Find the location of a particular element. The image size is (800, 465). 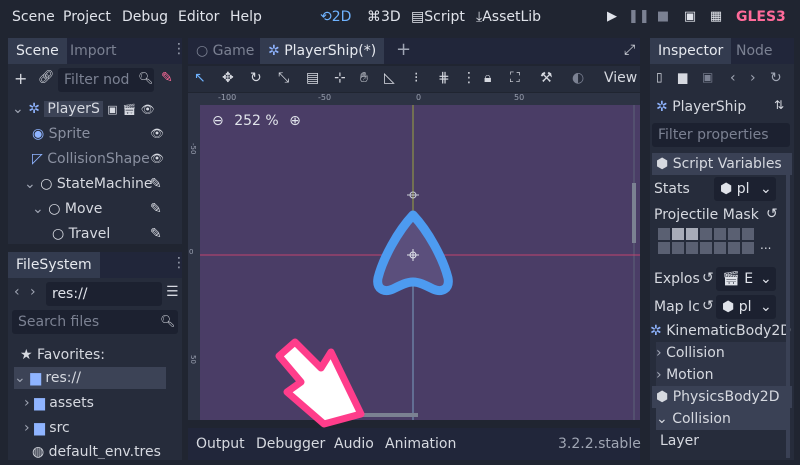

tab-inspector: Inspector is located at coordinates (691, 51).